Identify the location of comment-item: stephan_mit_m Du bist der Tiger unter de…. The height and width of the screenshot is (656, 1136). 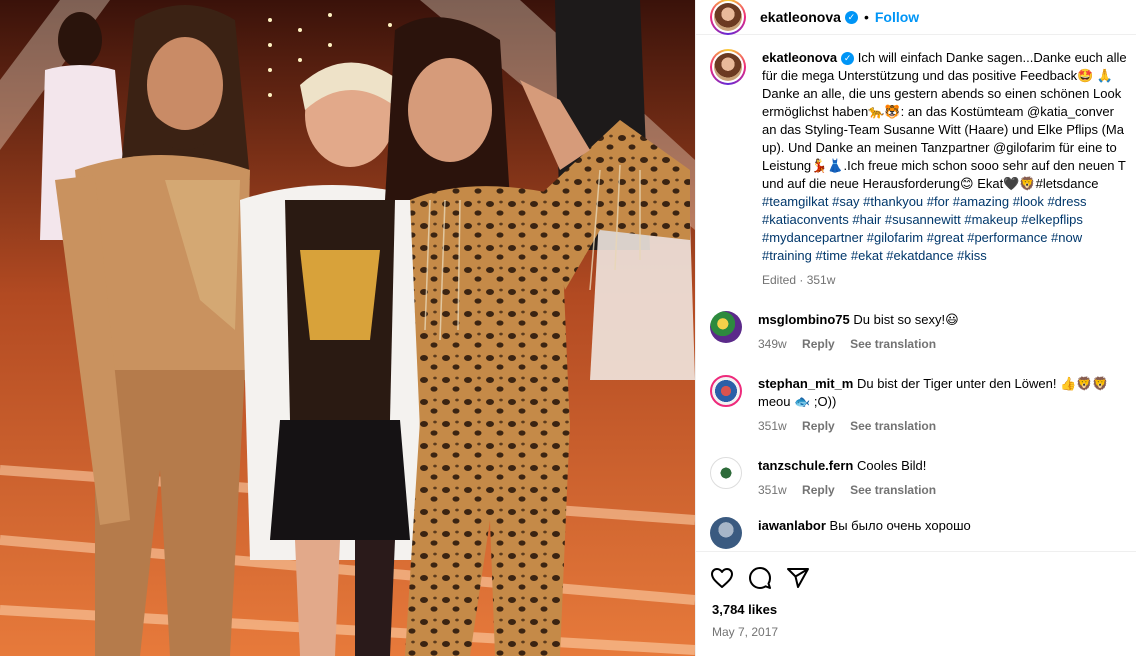
(916, 405).